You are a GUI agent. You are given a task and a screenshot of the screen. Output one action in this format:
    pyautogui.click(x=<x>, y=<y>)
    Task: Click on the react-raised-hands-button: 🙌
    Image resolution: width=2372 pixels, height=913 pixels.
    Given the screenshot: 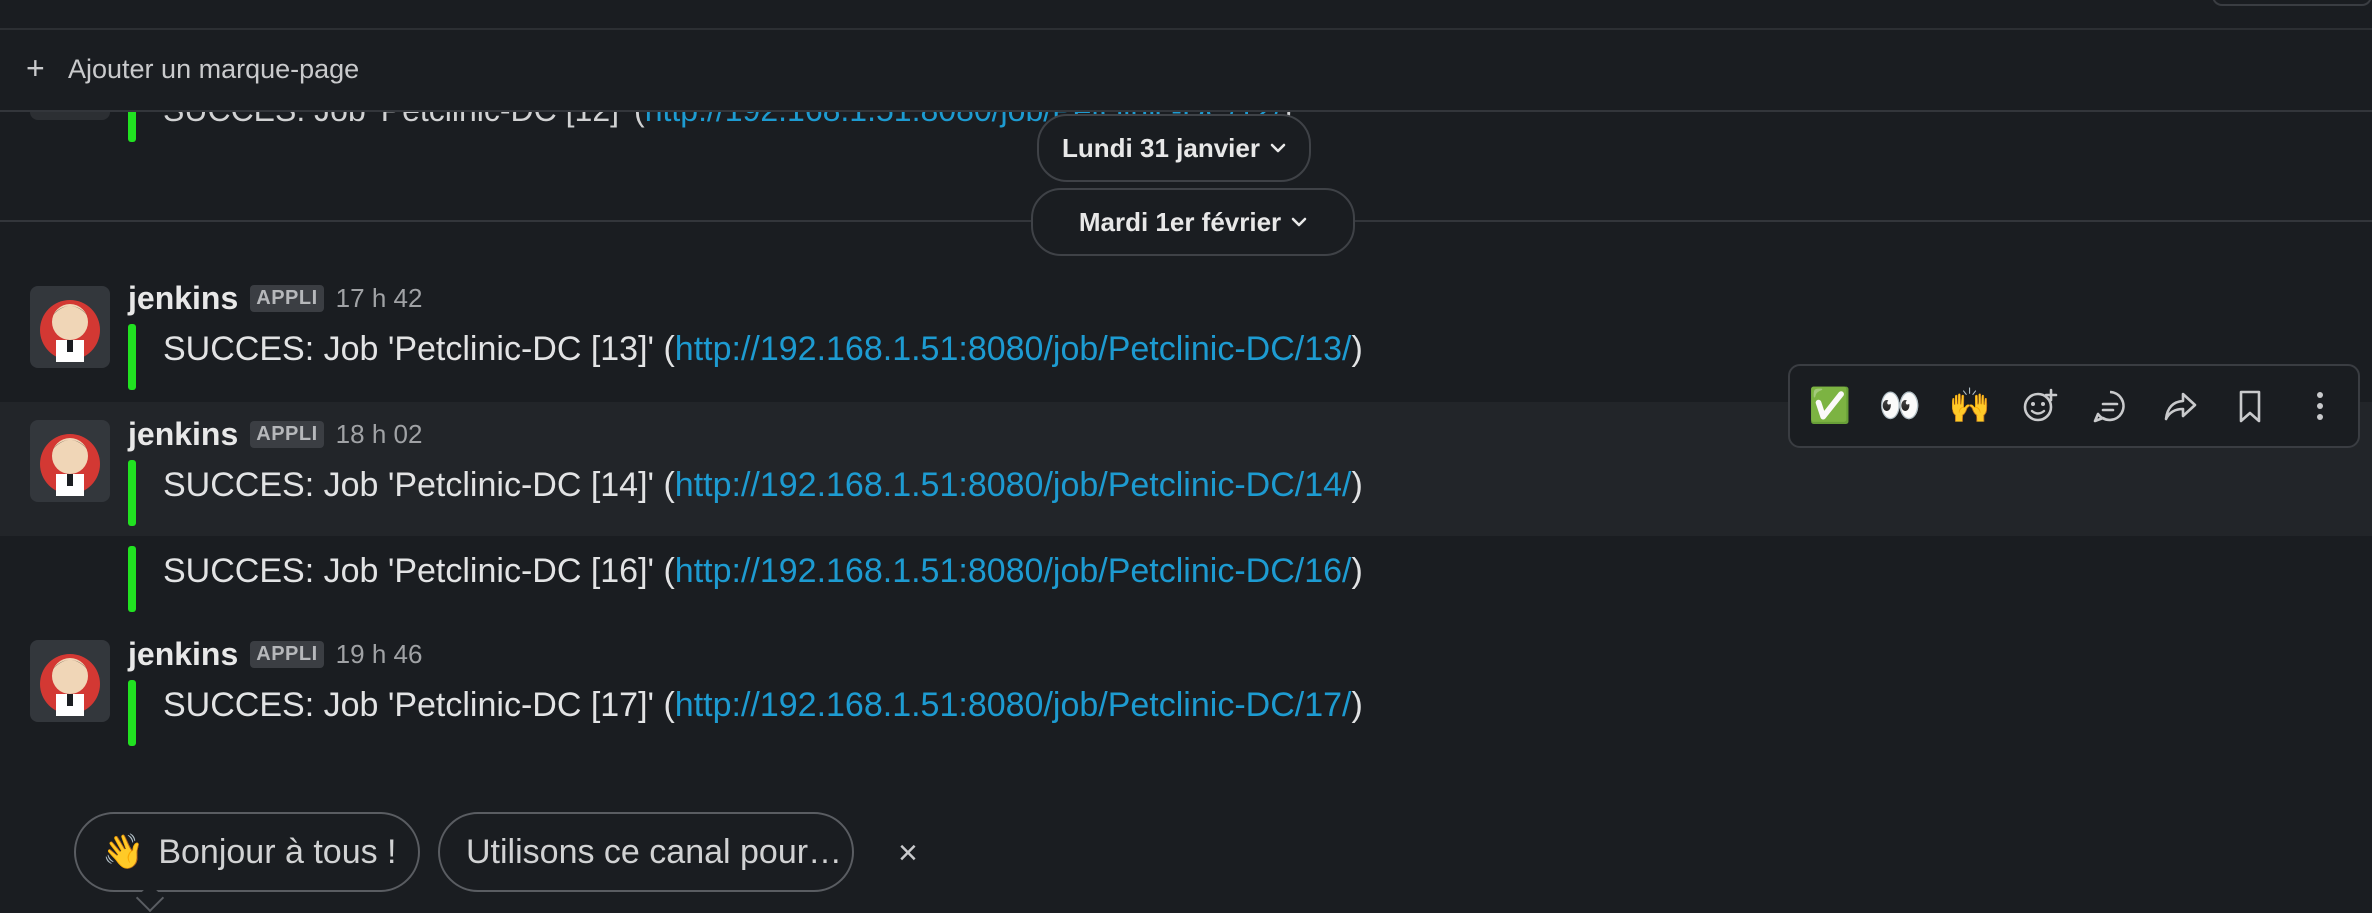 What is the action you would take?
    pyautogui.click(x=1970, y=406)
    